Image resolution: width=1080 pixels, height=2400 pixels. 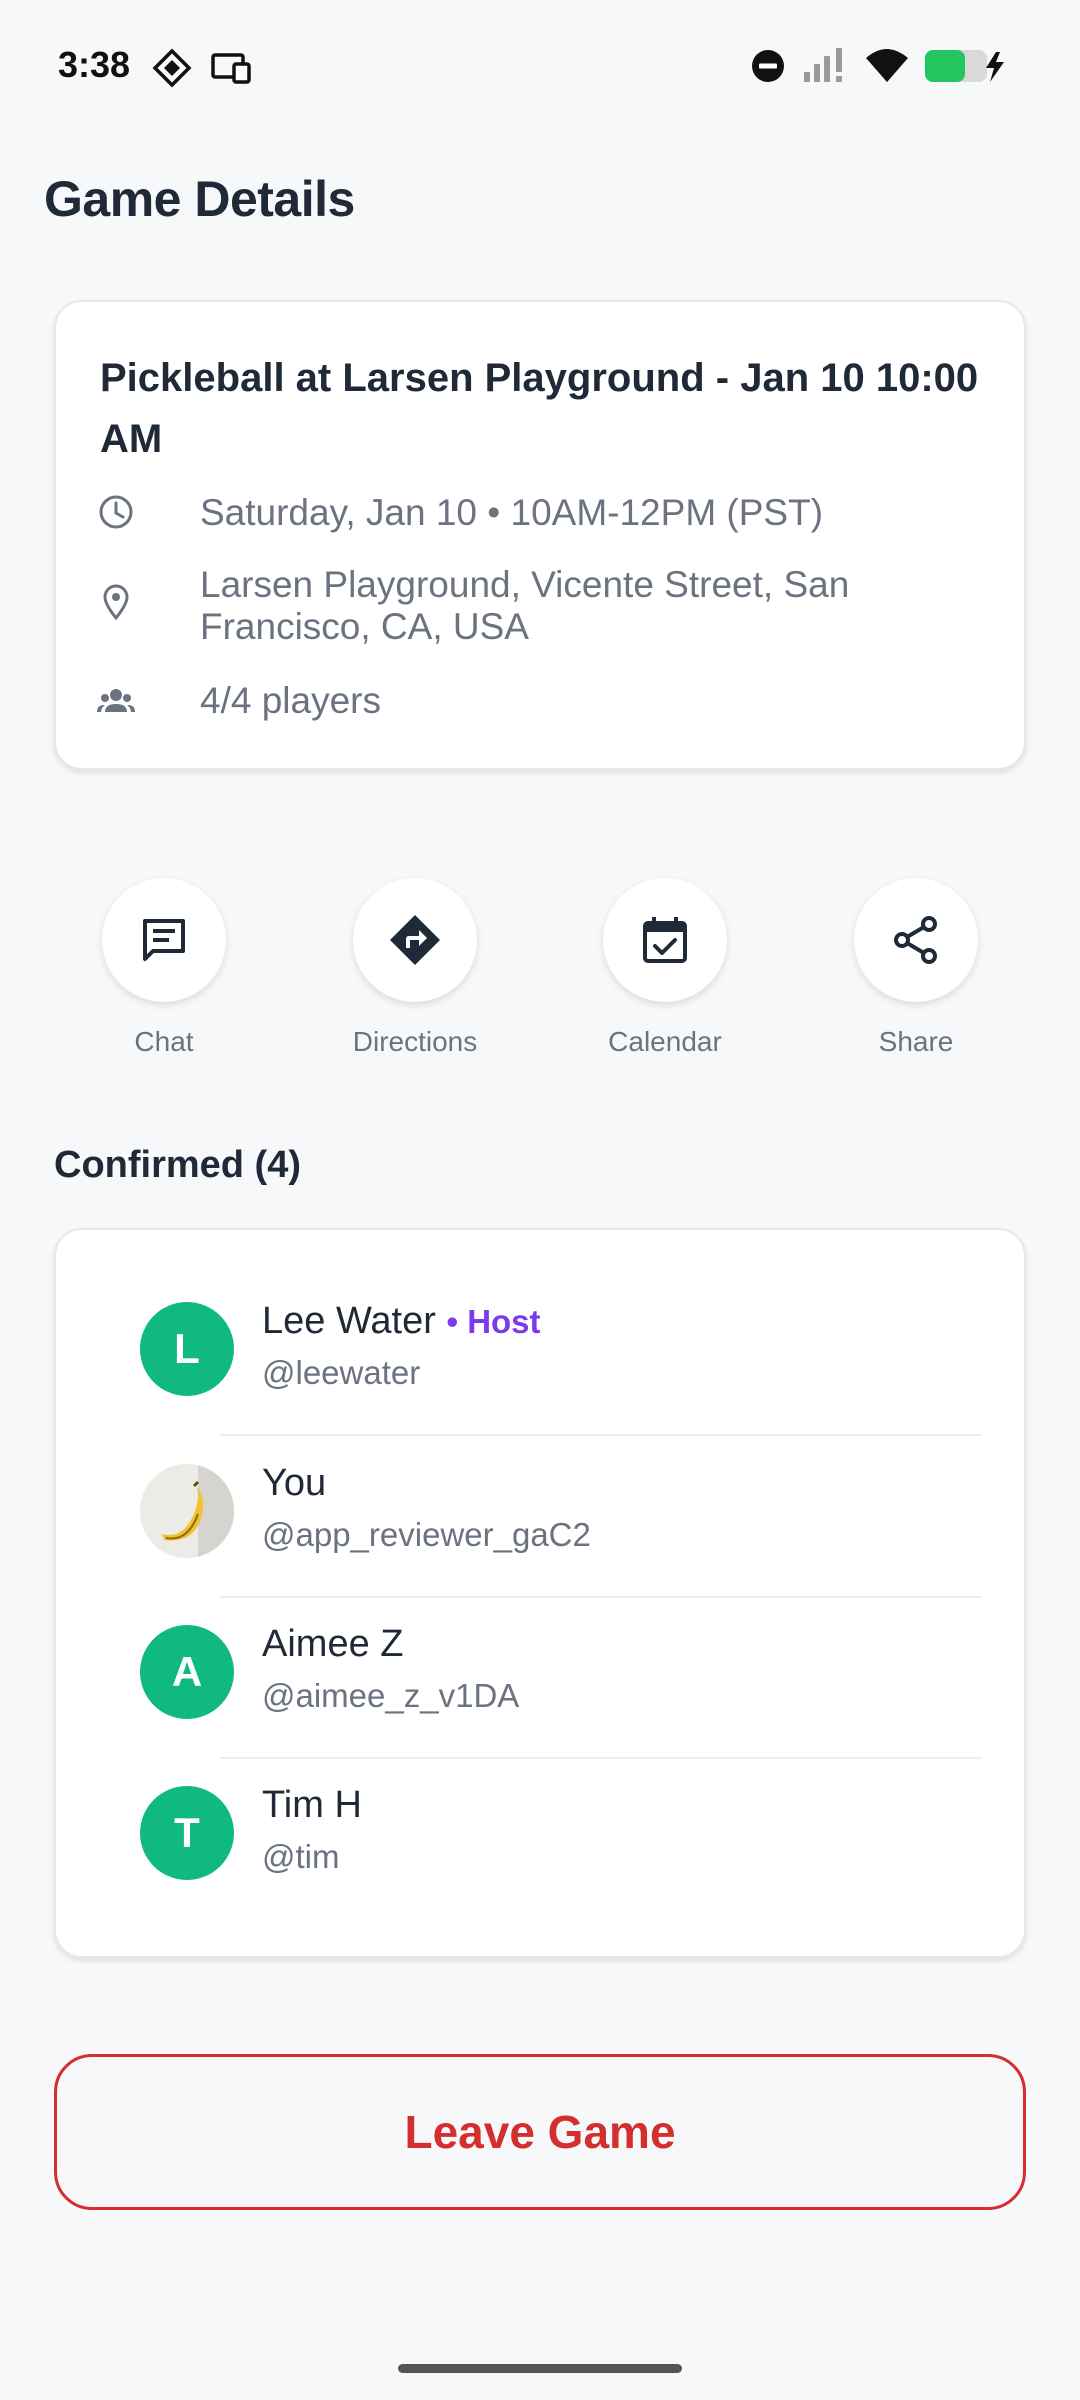 I want to click on avatar: A, so click(x=187, y=1672).